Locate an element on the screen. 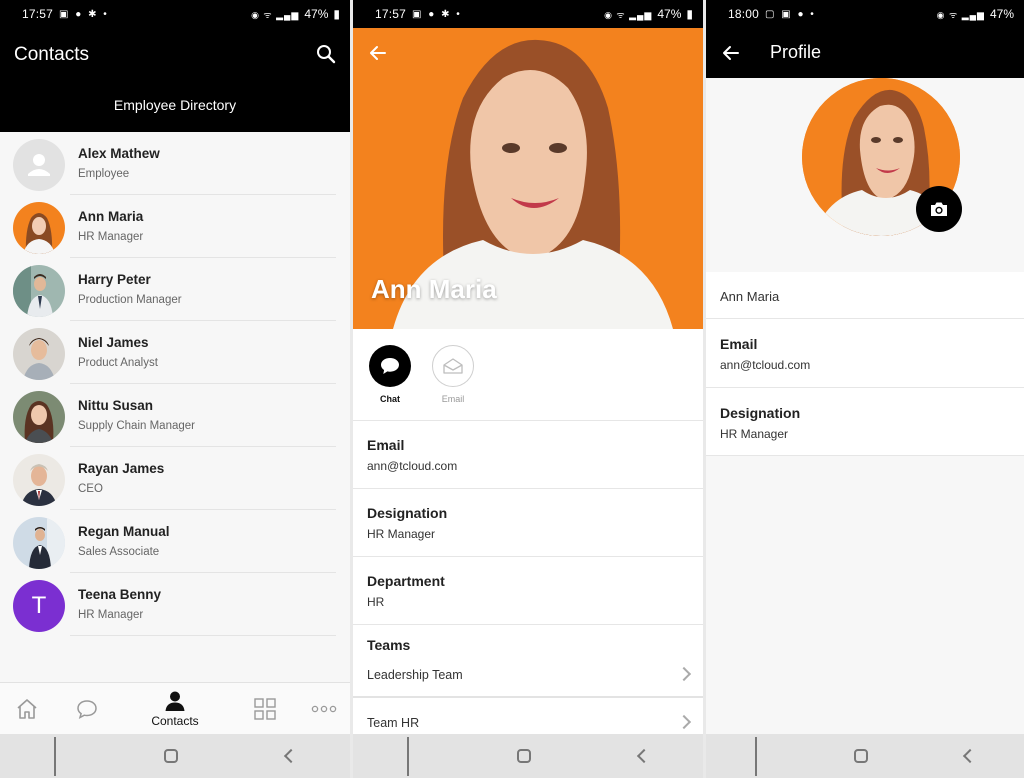 This screenshot has width=1024, height=778. designation-row: Designation HR Manager is located at coordinates (865, 422).